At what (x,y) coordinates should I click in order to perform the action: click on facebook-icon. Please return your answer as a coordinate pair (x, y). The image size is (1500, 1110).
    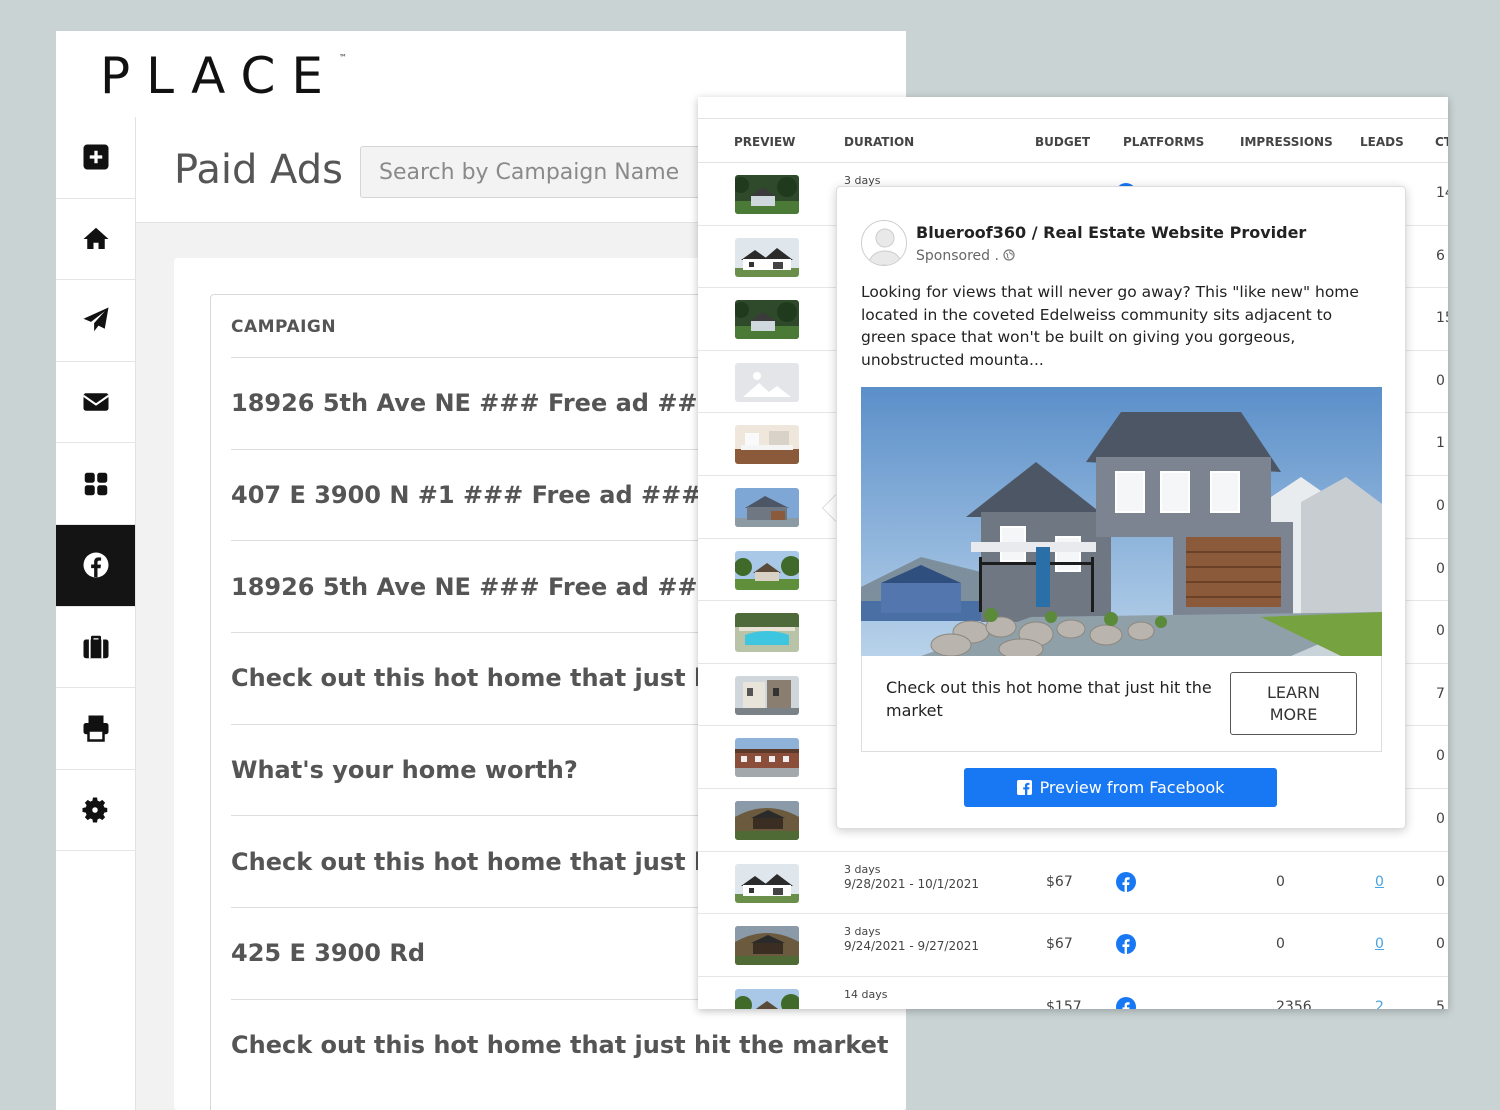
    Looking at the image, I should click on (95, 565).